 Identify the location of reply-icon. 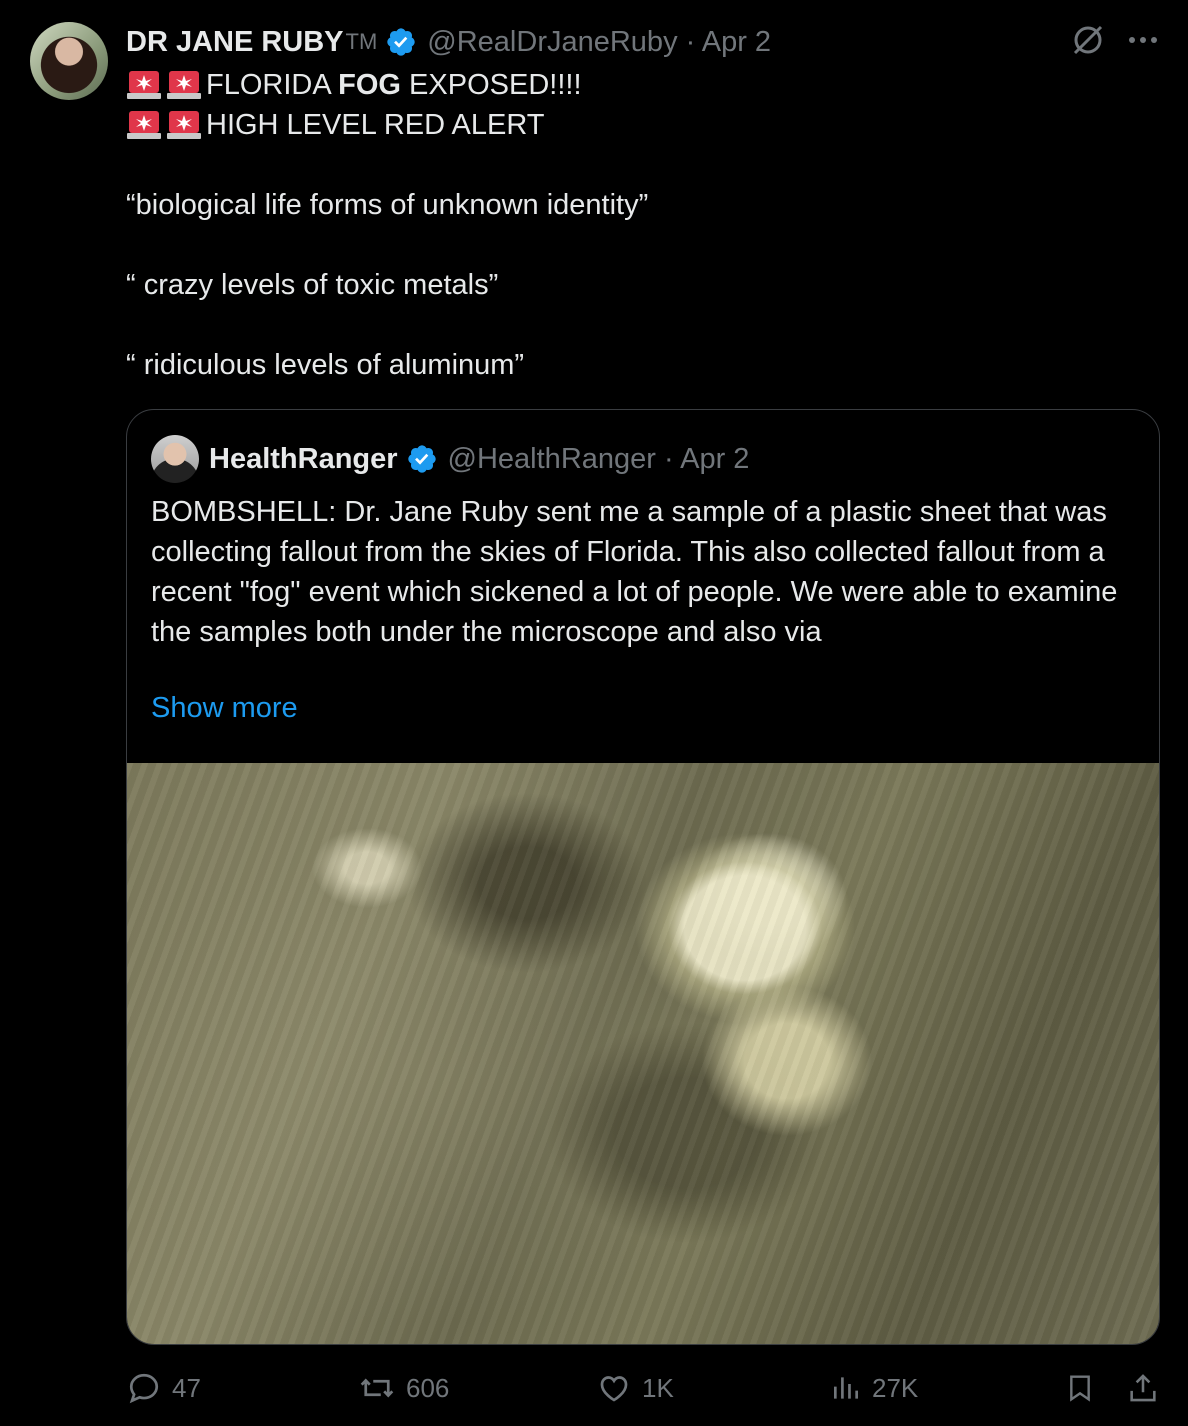
(144, 1388).